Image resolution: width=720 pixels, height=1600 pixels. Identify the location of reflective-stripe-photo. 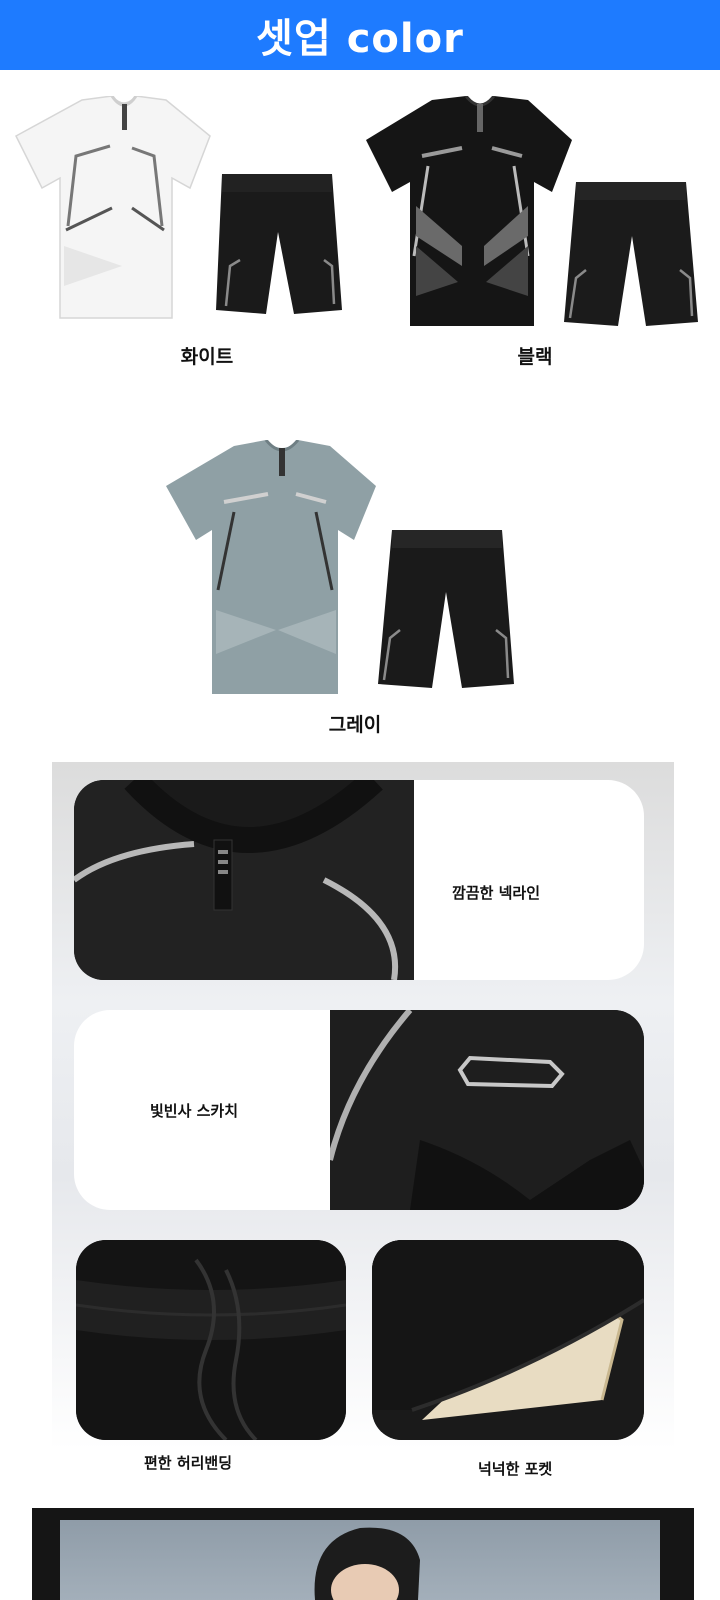
(487, 1110).